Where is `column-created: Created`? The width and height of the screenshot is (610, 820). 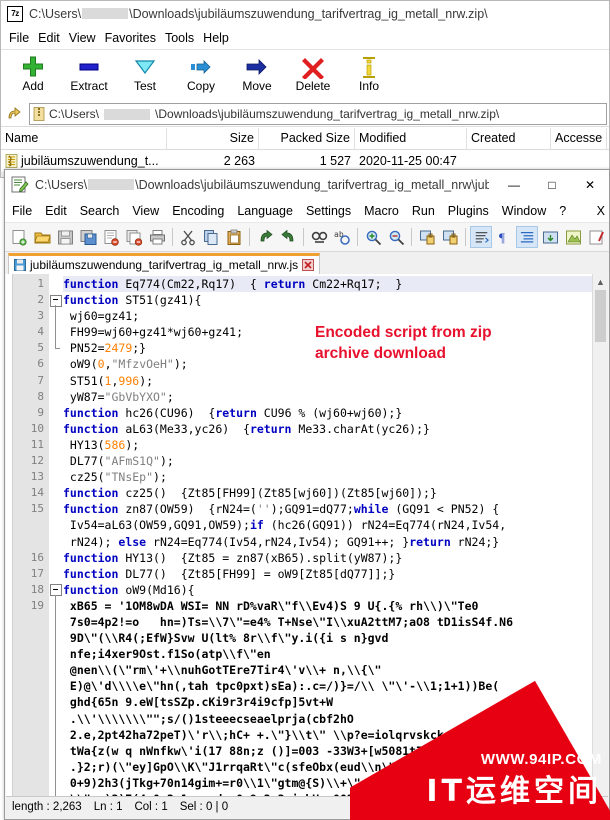 column-created: Created is located at coordinates (509, 138).